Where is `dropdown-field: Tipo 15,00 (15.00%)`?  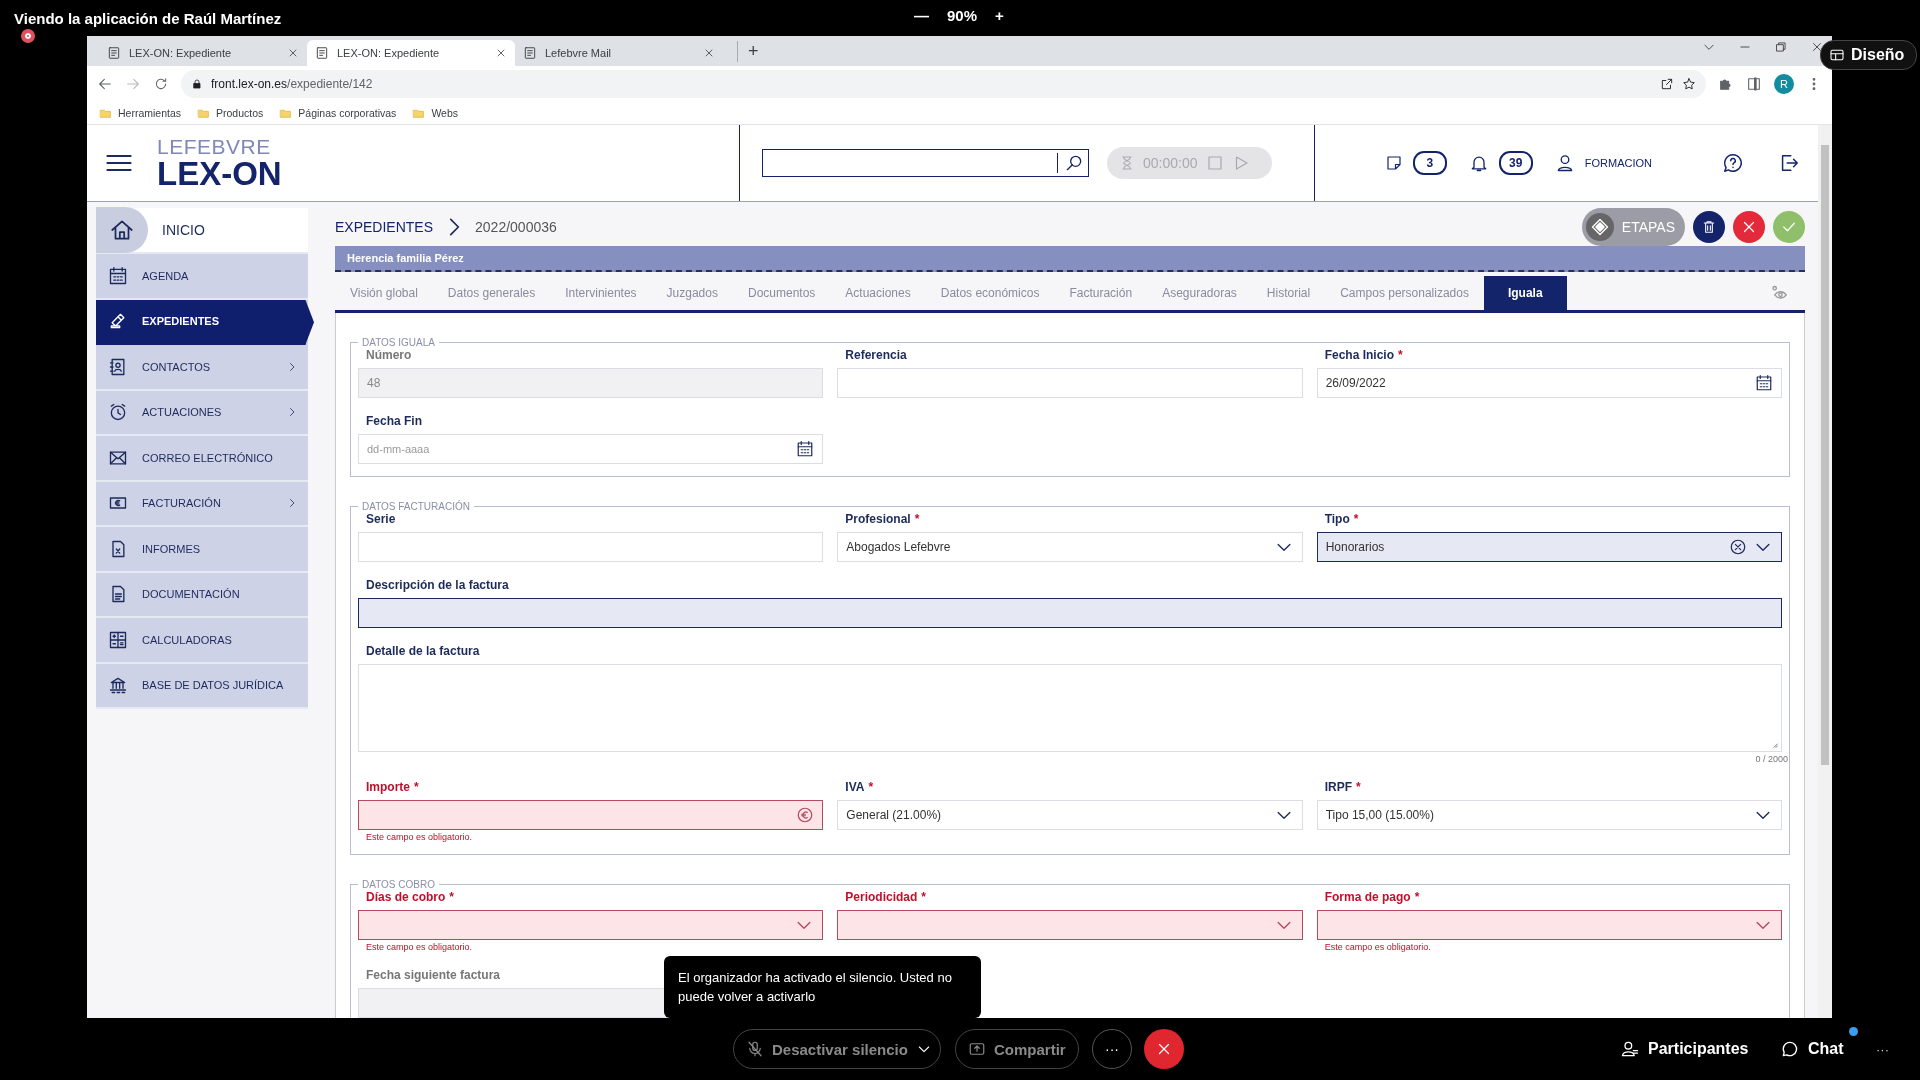
dropdown-field: Tipo 15,00 (15.00%) is located at coordinates (1549, 815).